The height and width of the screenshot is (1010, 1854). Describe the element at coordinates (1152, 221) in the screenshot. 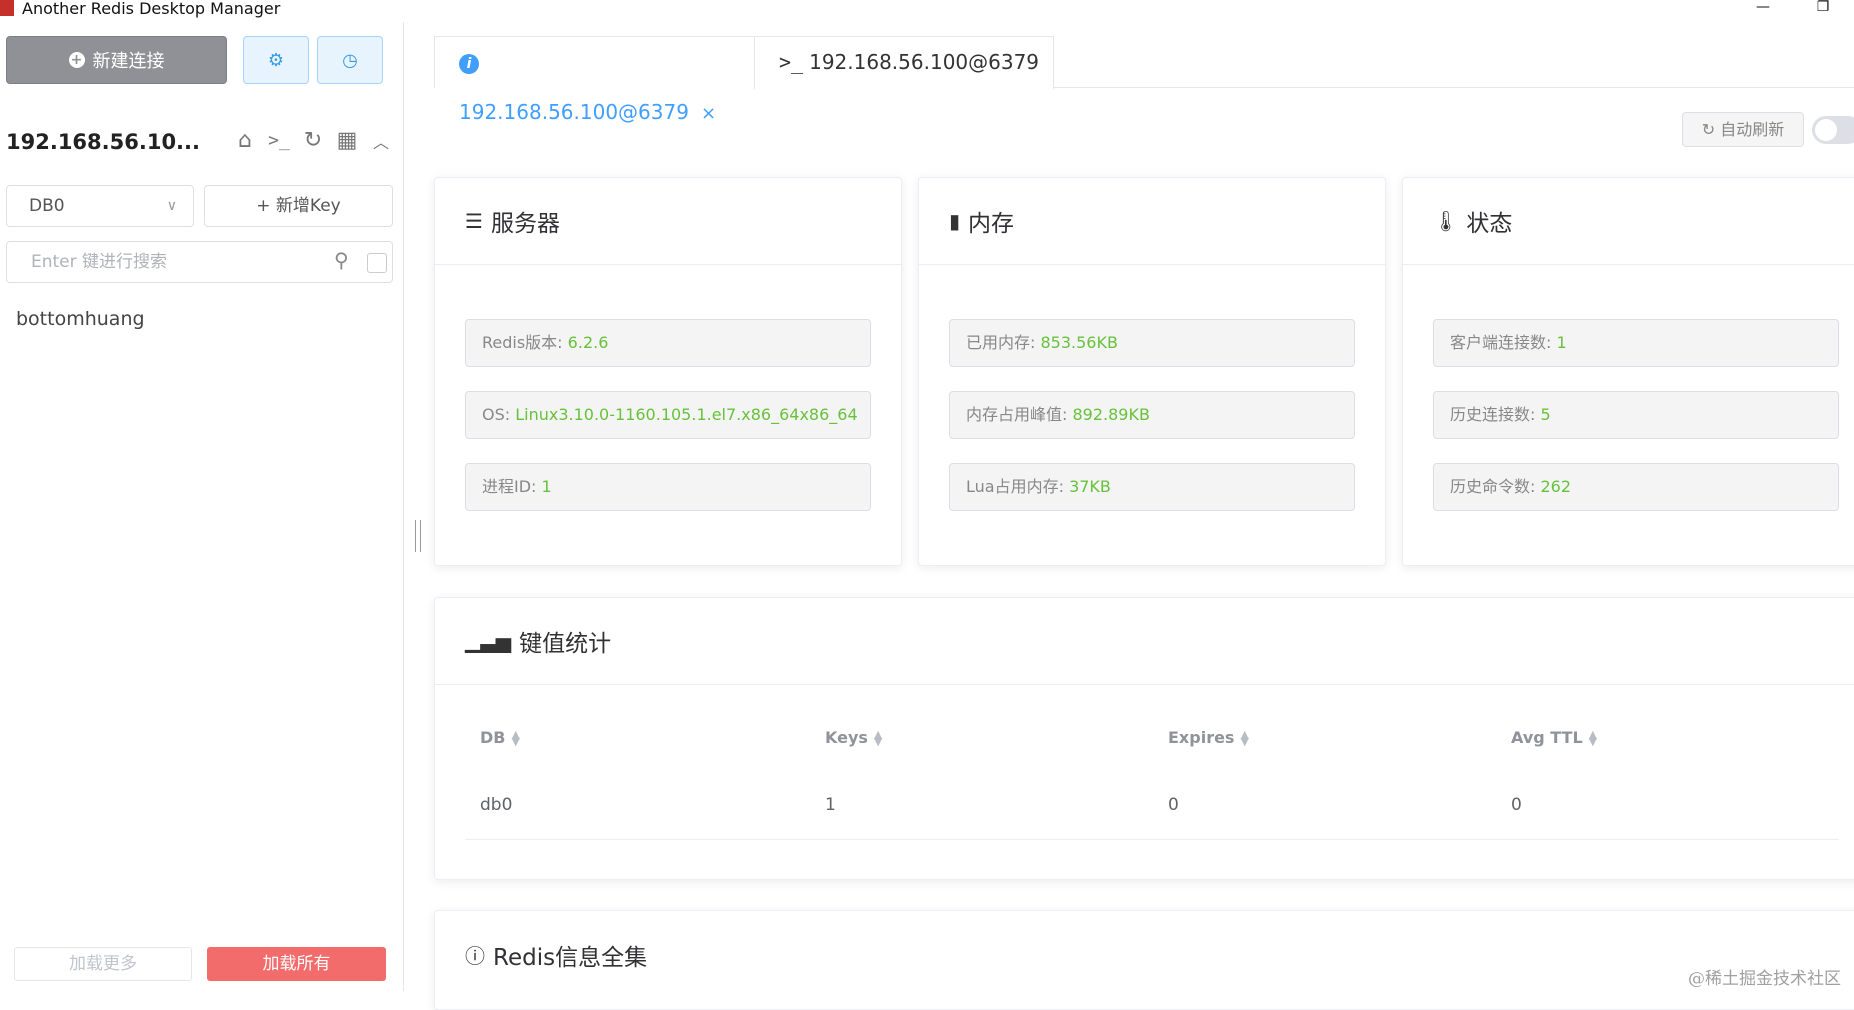

I see `card-header: ▮ 内存` at that location.